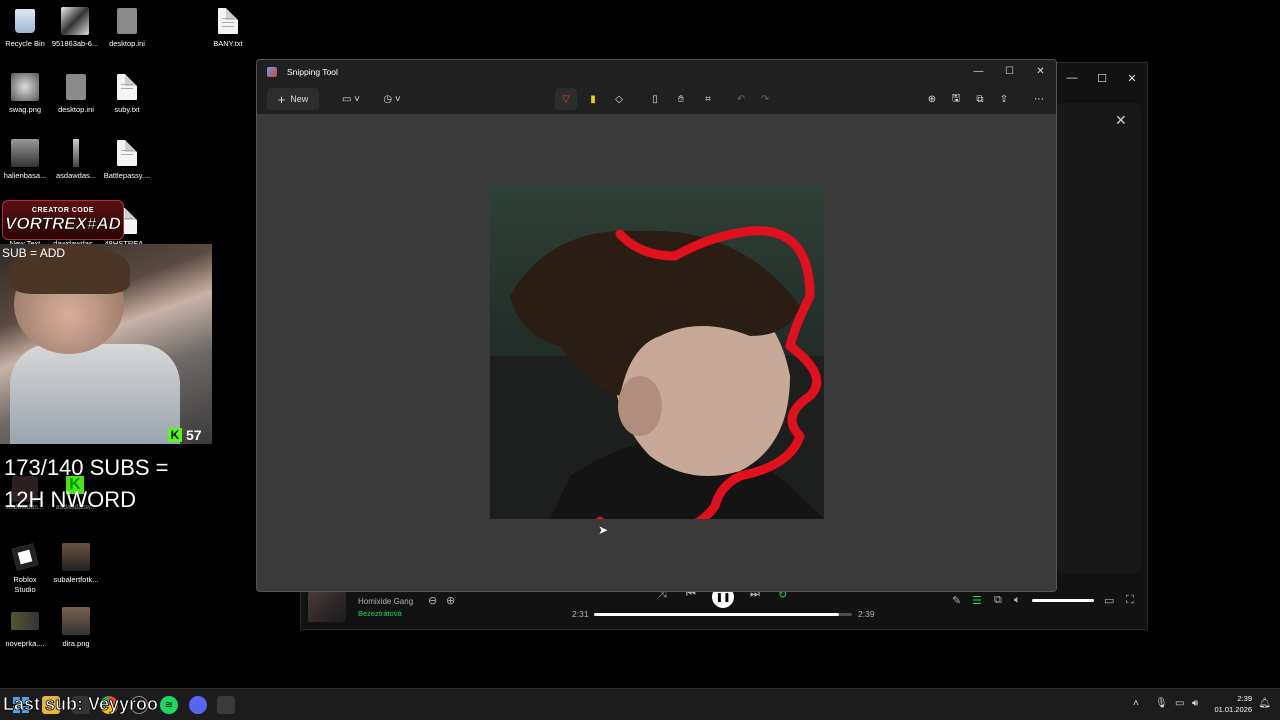 This screenshot has width=1280, height=720. What do you see at coordinates (299, 99) in the screenshot?
I see `new-snip-label: New` at bounding box center [299, 99].